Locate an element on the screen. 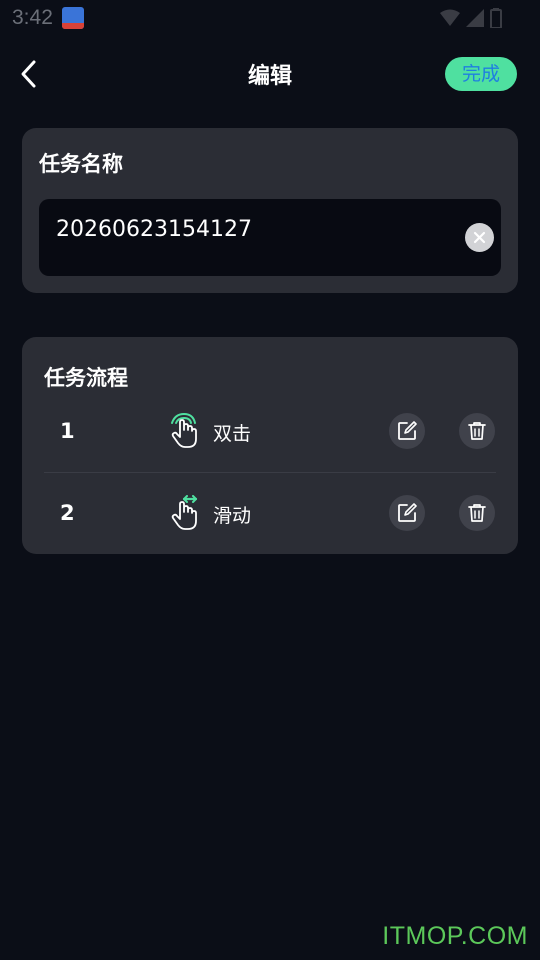  status-bar: 3:42 is located at coordinates (270, 18).